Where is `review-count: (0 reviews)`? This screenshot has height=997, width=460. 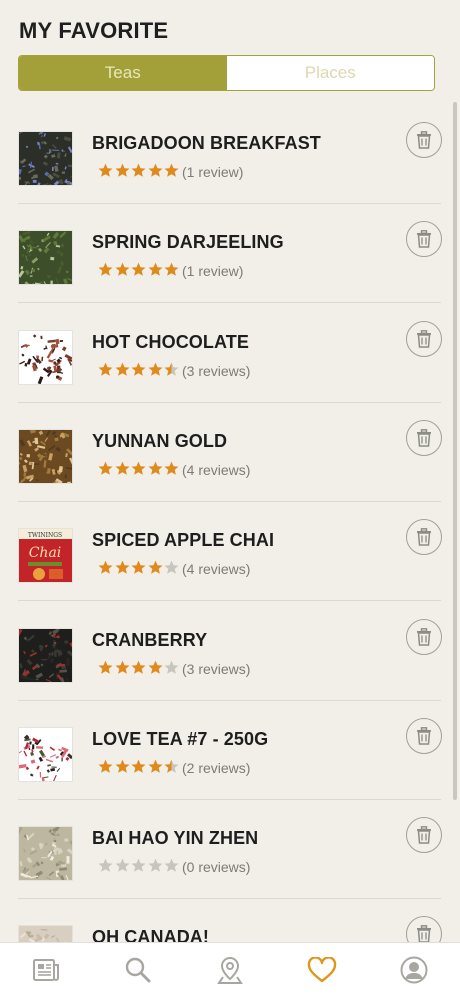 review-count: (0 reviews) is located at coordinates (216, 867).